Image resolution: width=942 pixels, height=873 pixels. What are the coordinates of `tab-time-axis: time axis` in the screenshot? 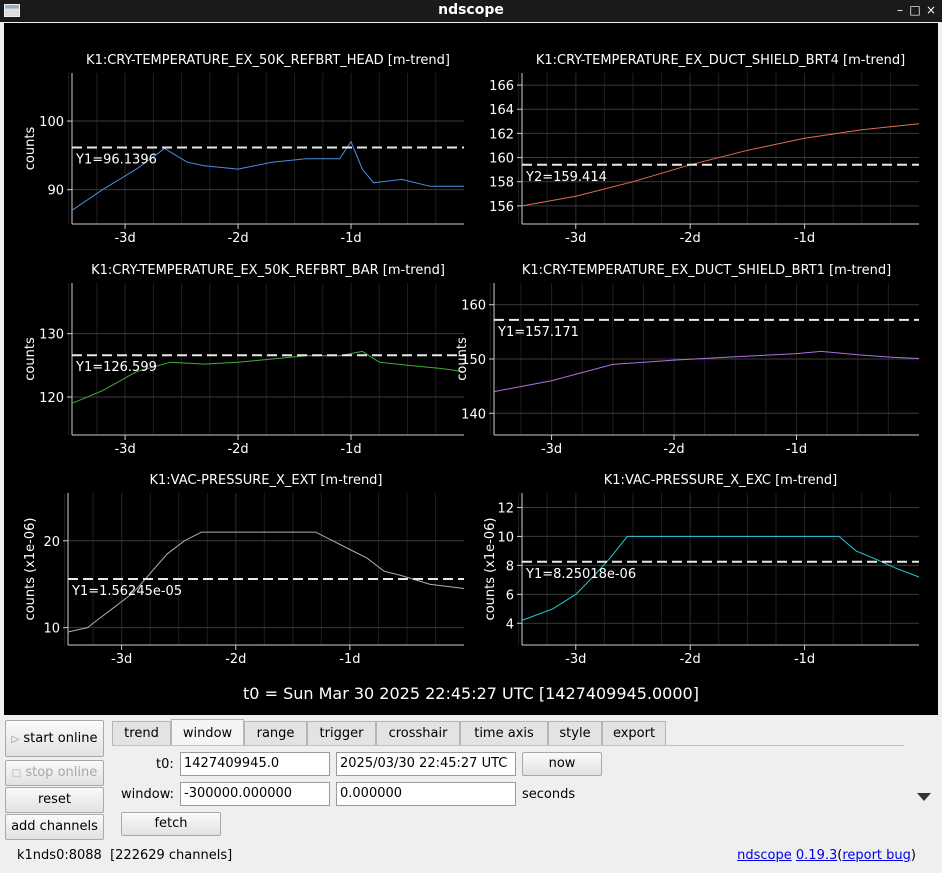 It's located at (504, 733).